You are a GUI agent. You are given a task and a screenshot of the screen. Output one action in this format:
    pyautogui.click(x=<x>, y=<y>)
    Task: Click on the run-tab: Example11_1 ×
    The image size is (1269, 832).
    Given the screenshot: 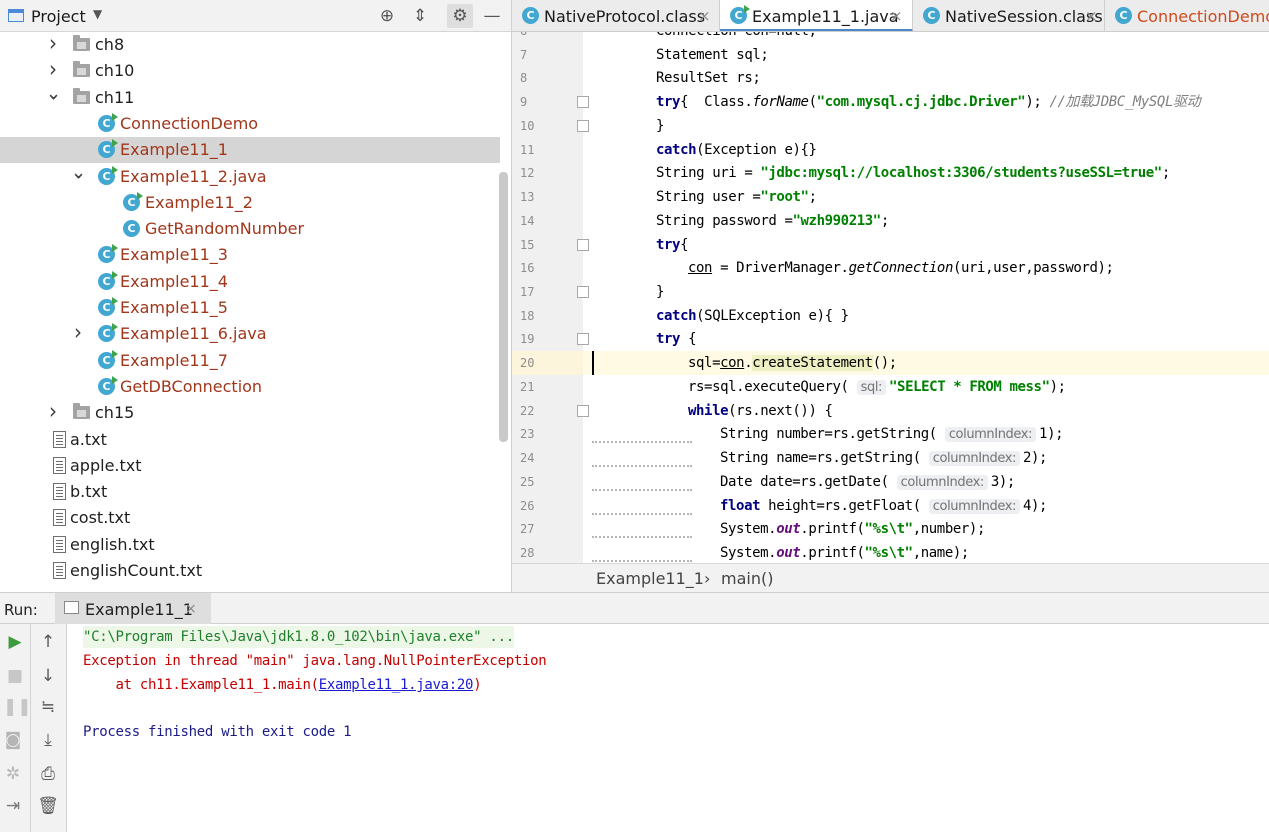 What is the action you would take?
    pyautogui.click(x=133, y=608)
    